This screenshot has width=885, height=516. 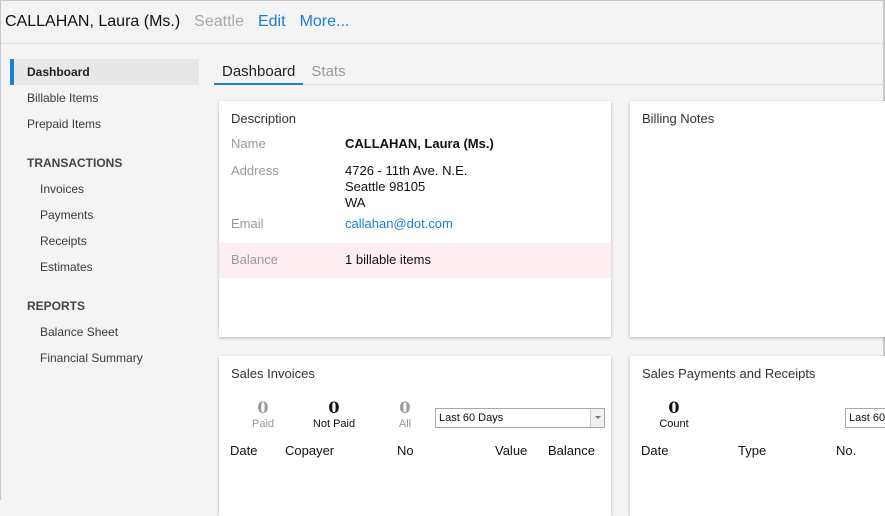 I want to click on sidebar-item-financial-summary: Financial Summary, so click(x=101, y=358).